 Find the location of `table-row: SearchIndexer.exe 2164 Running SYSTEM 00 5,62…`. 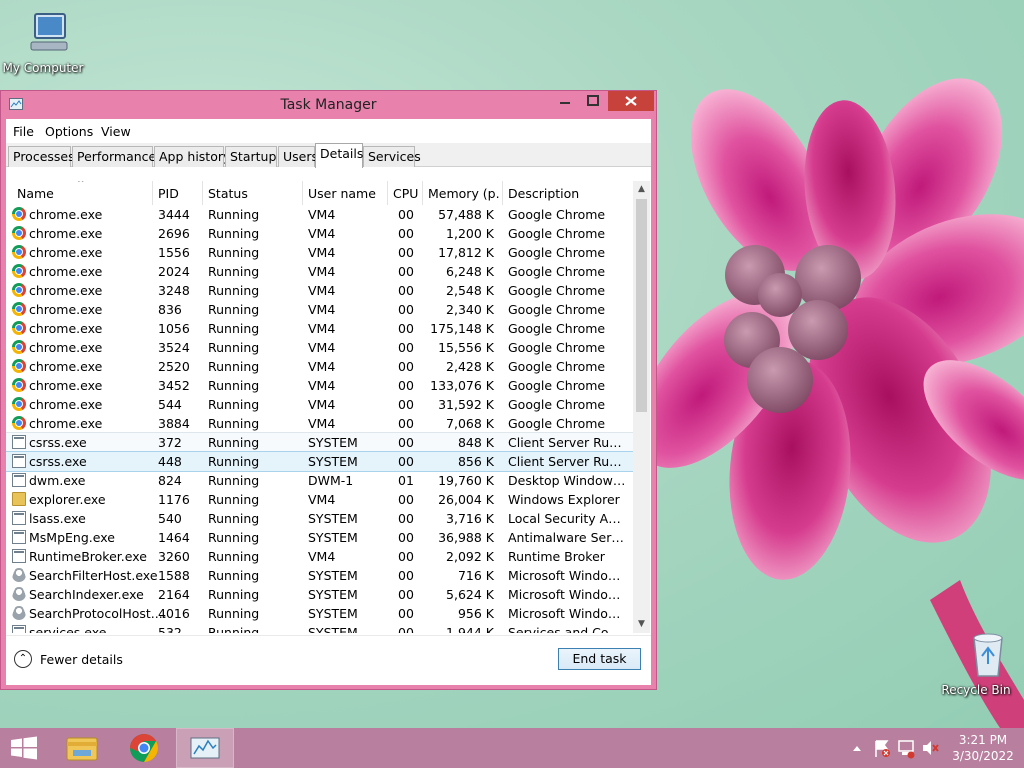

table-row: SearchIndexer.exe 2164 Running SYSTEM 00 5,62… is located at coordinates (319, 594).